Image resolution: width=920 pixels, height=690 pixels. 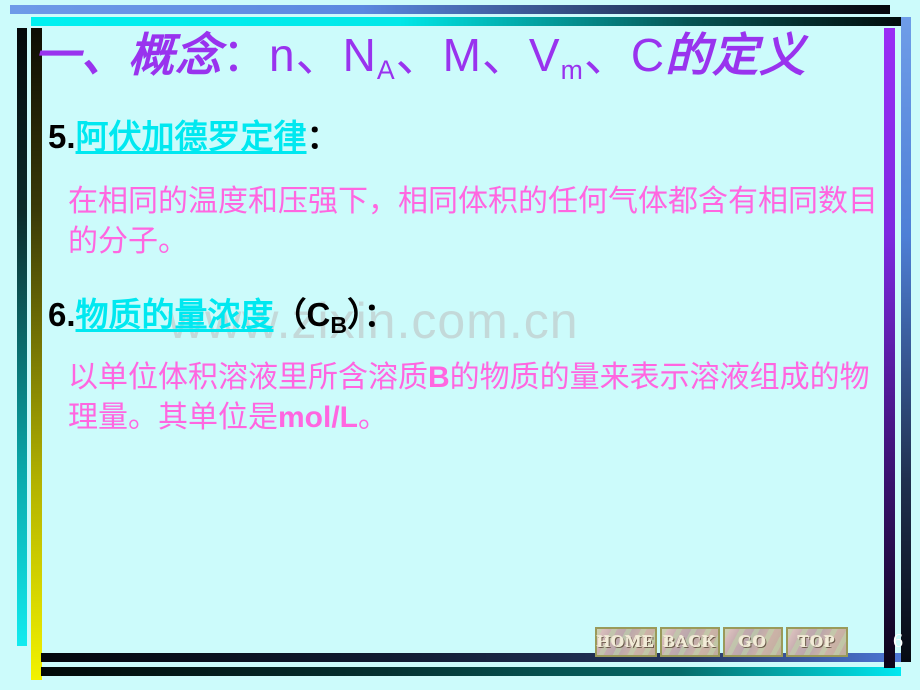 I want to click on title-sub-m: m, so click(x=572, y=70).